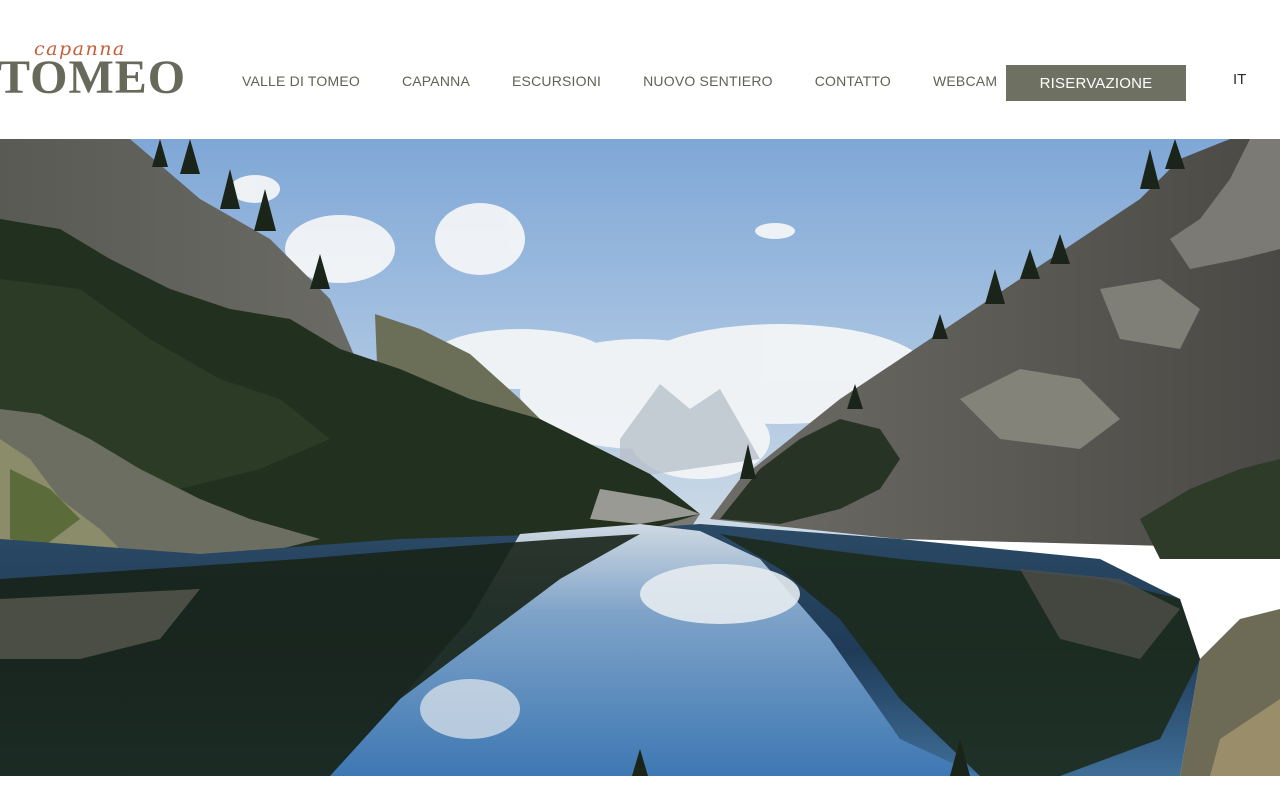  What do you see at coordinates (556, 81) in the screenshot?
I see `nav-item-escursioni: ESCURSIONI` at bounding box center [556, 81].